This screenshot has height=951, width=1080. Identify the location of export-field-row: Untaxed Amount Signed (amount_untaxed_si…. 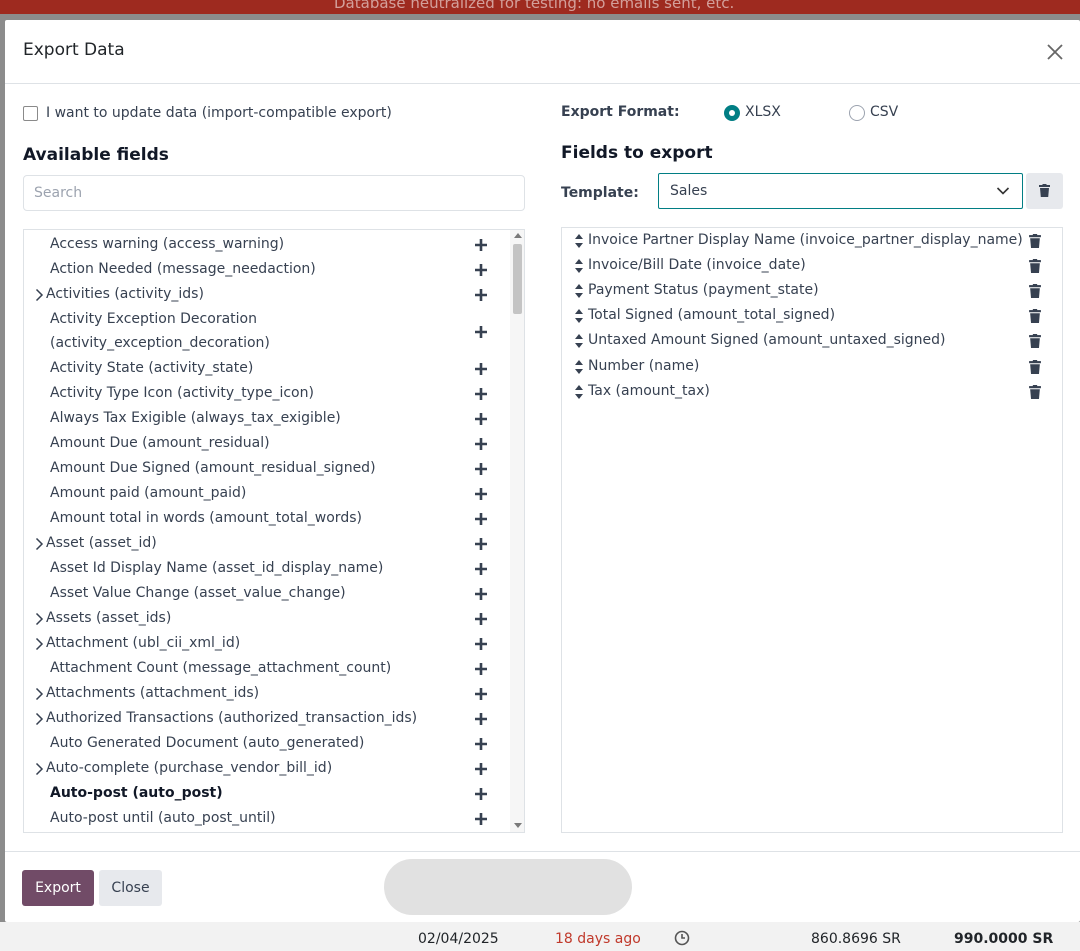
(812, 341).